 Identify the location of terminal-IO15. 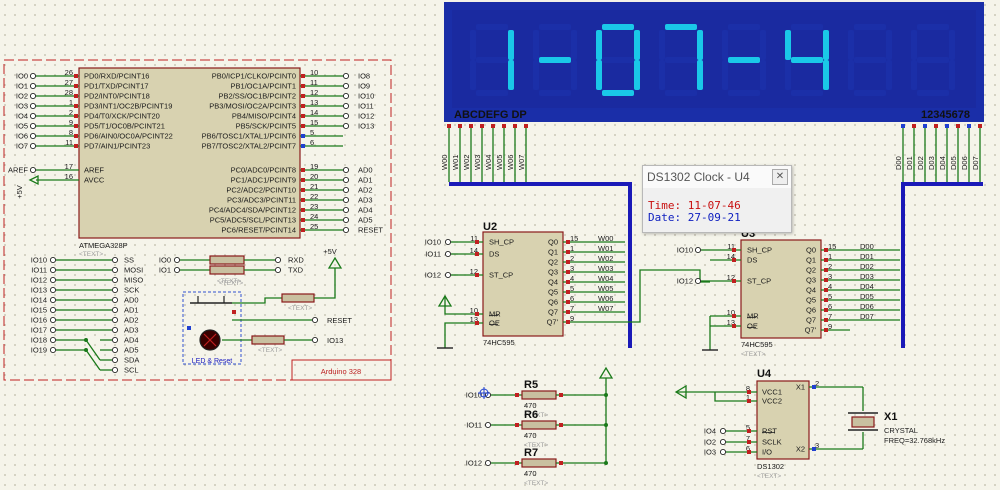
(53, 310).